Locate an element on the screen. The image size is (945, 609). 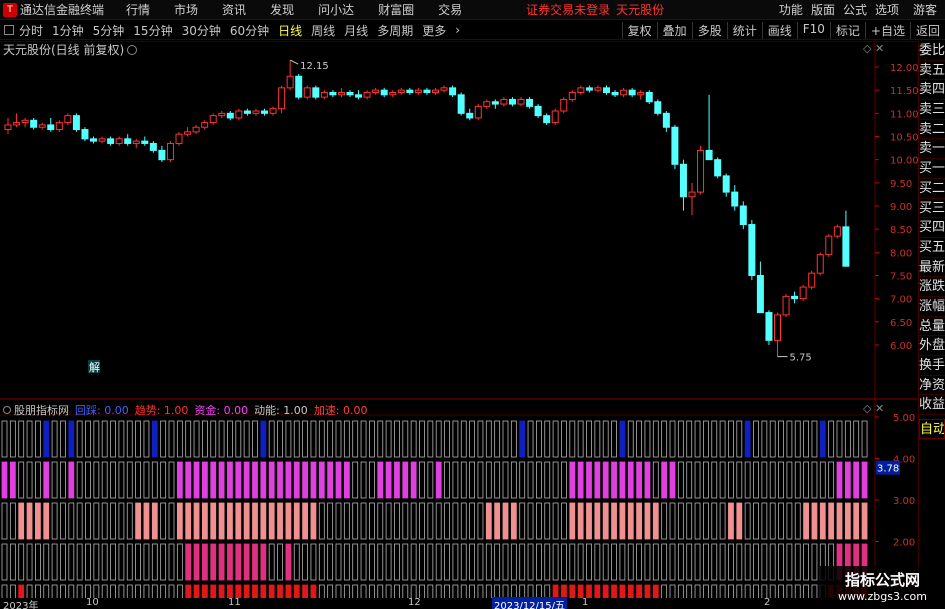
sidebar-item: 买一 is located at coordinates (932, 169).